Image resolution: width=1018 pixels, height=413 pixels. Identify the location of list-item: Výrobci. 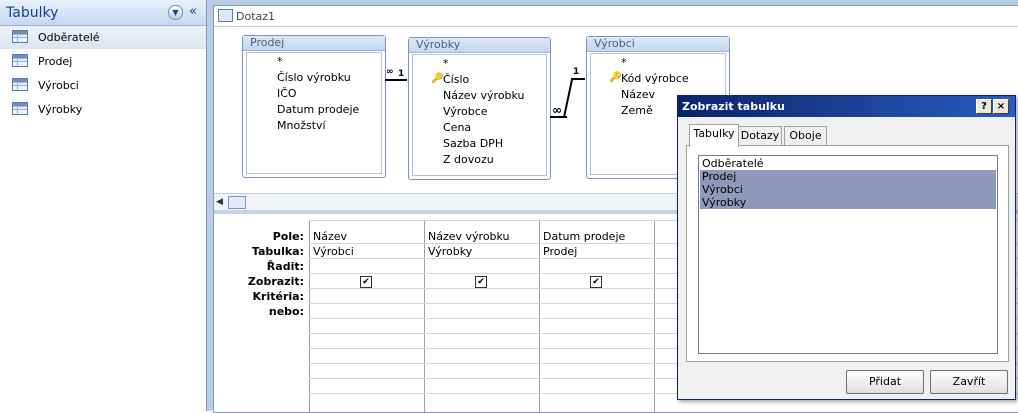
(848, 189).